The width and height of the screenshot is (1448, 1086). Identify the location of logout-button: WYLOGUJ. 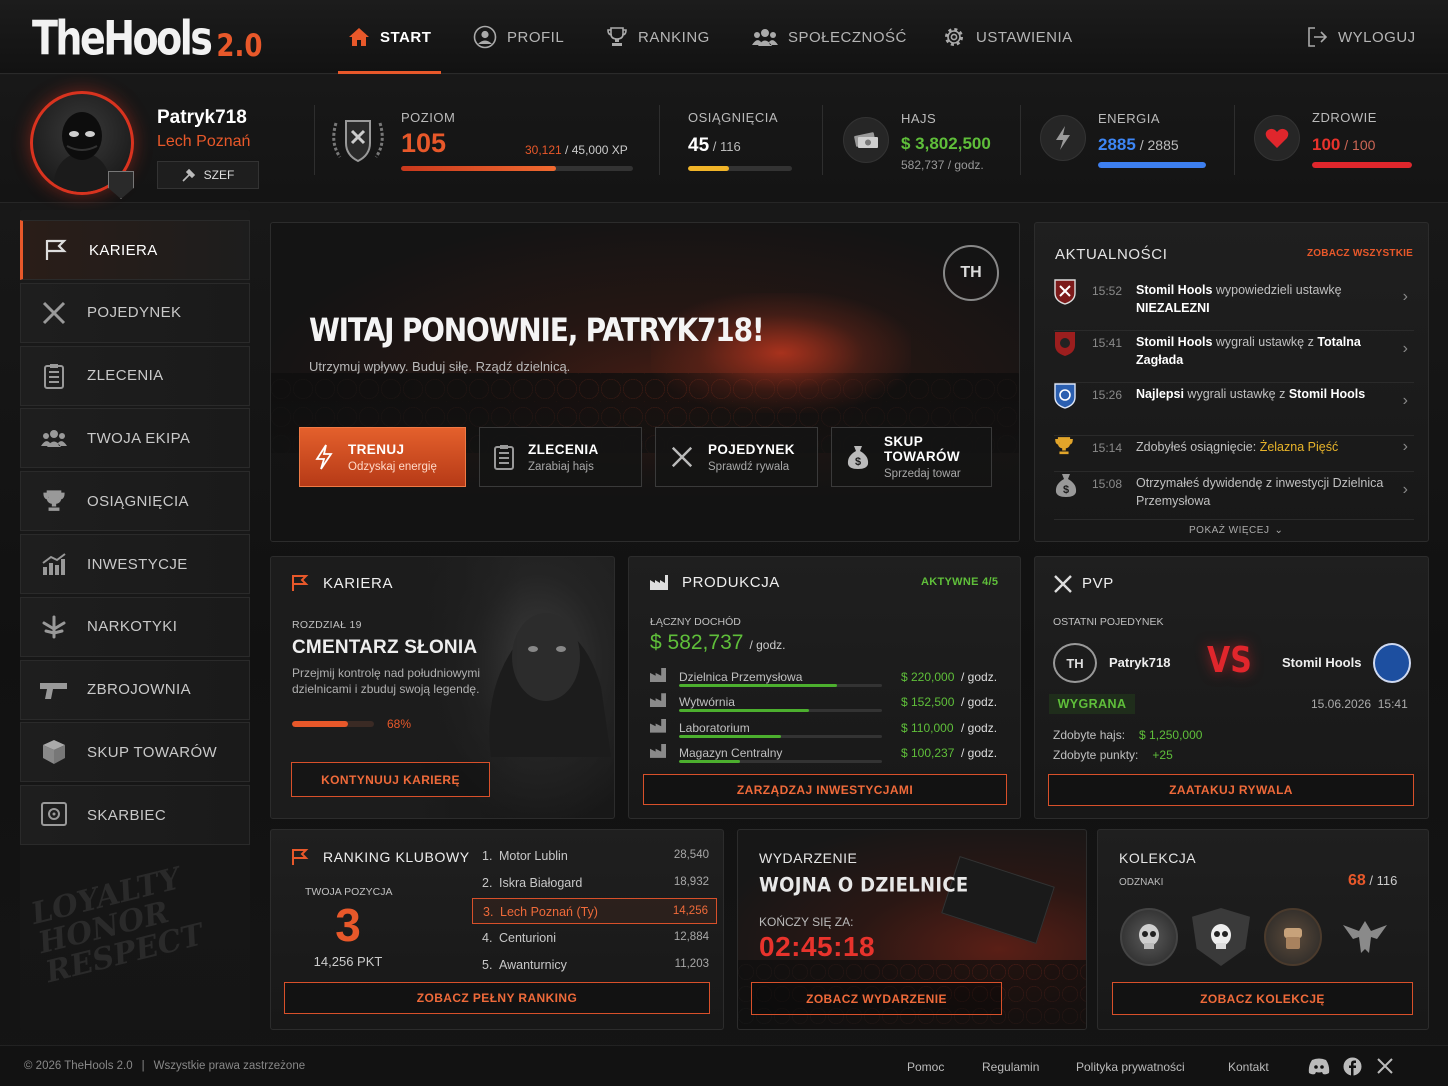
(1361, 37).